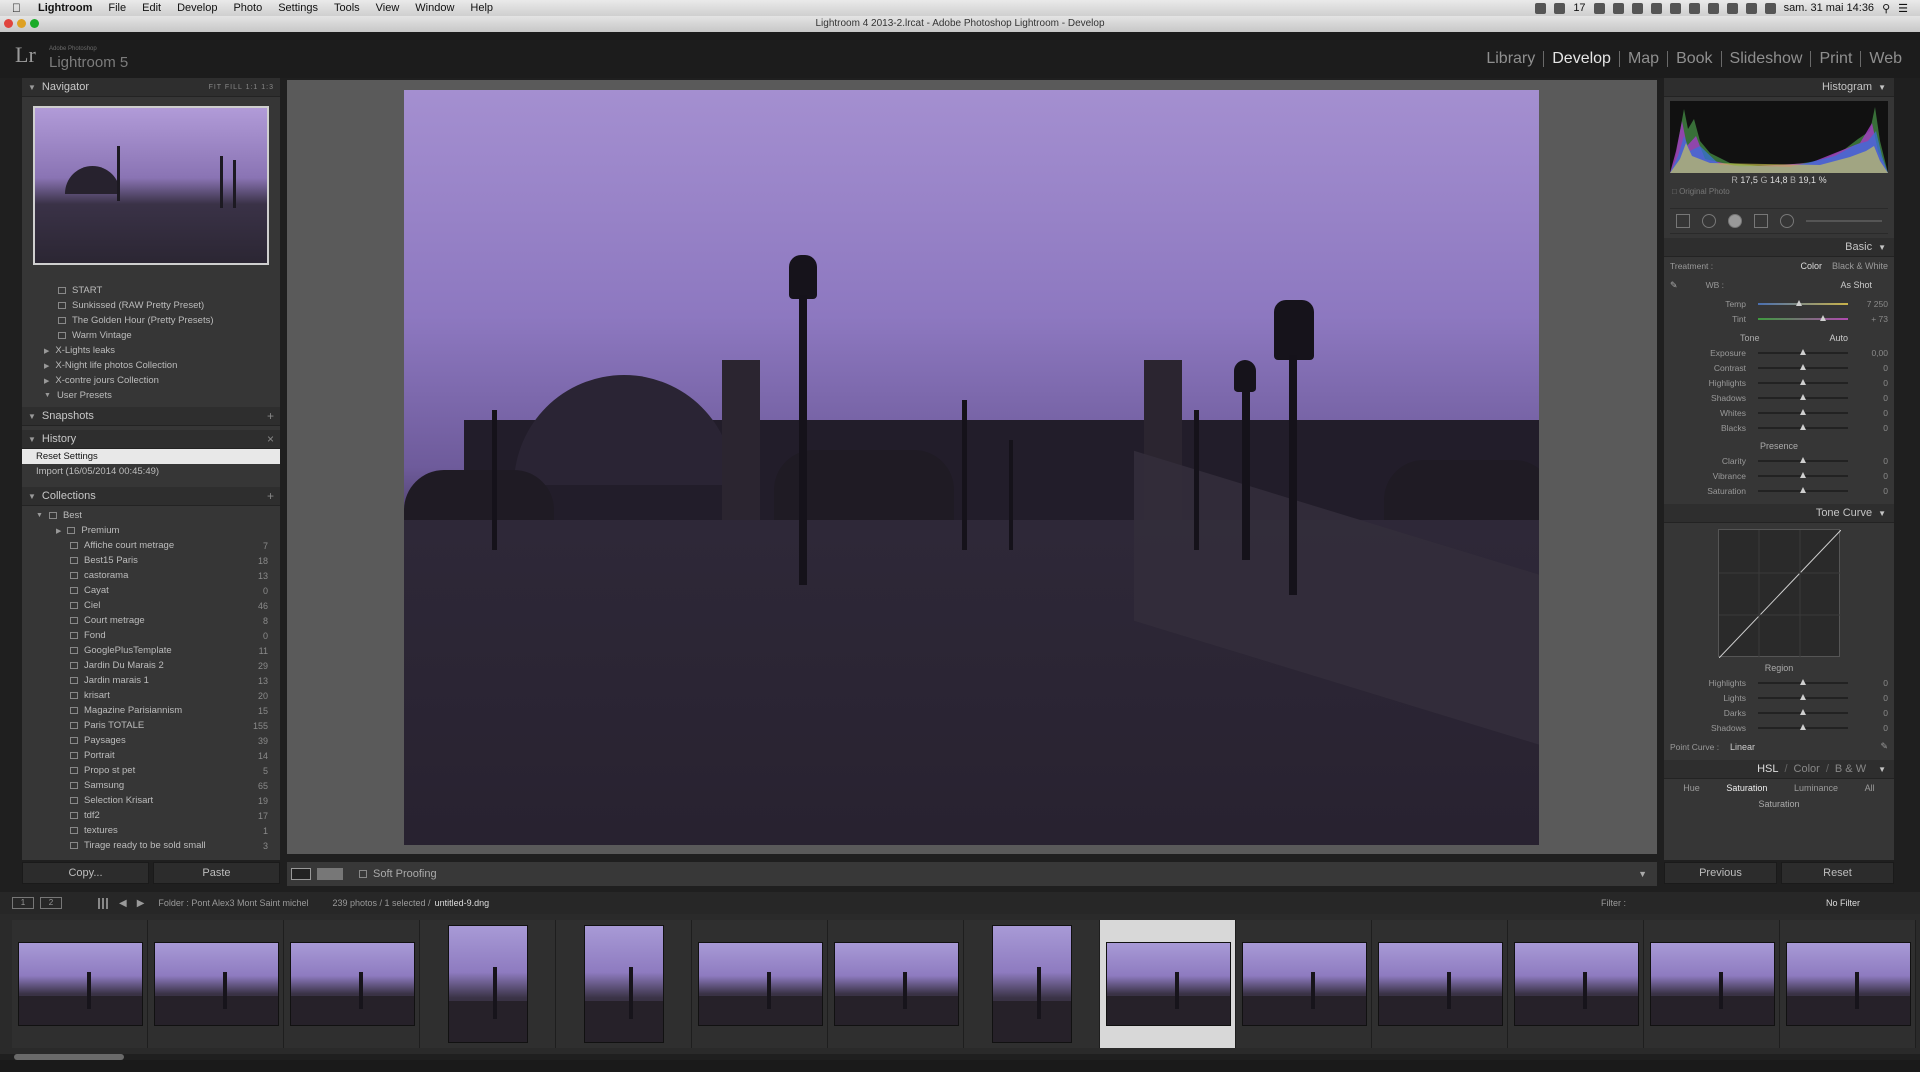 The image size is (1920, 1072). What do you see at coordinates (1582, 59) in the screenshot?
I see `module-develop: Develop` at bounding box center [1582, 59].